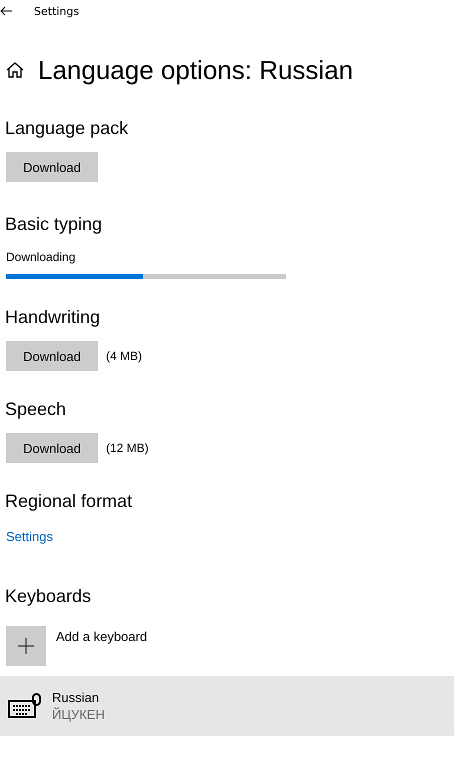  What do you see at coordinates (6, 11) in the screenshot?
I see `back-icon` at bounding box center [6, 11].